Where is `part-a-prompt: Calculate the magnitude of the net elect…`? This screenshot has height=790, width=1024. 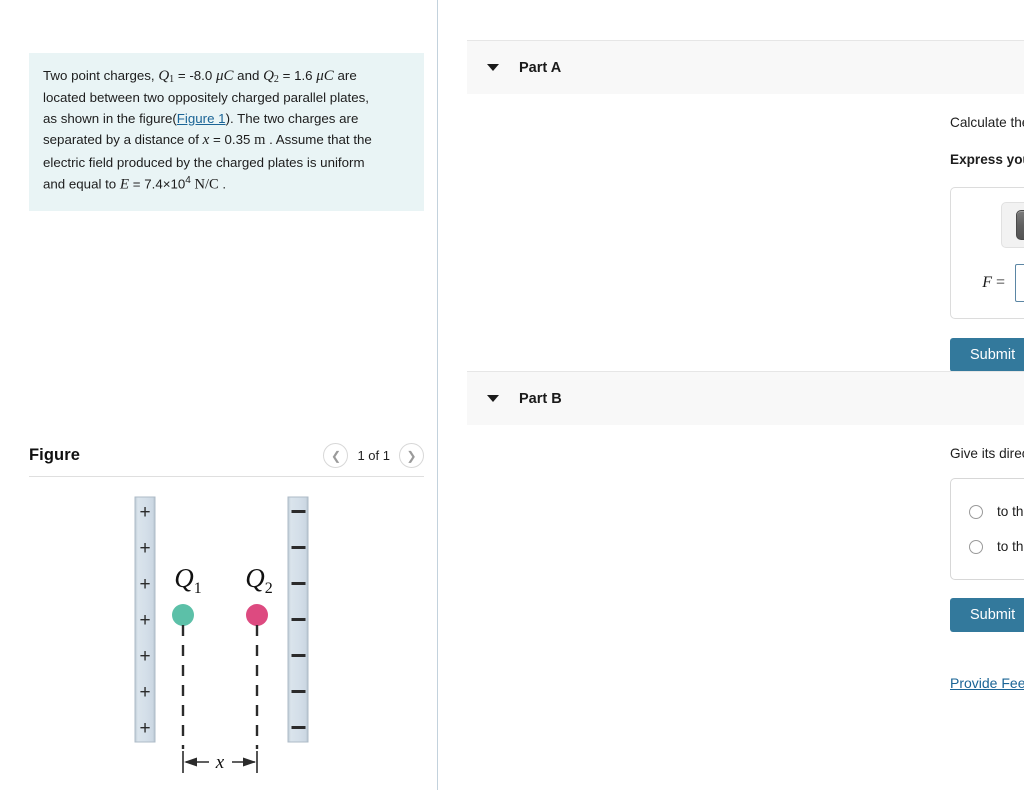 part-a-prompt: Calculate the magnitude of the net elect… is located at coordinates (987, 123).